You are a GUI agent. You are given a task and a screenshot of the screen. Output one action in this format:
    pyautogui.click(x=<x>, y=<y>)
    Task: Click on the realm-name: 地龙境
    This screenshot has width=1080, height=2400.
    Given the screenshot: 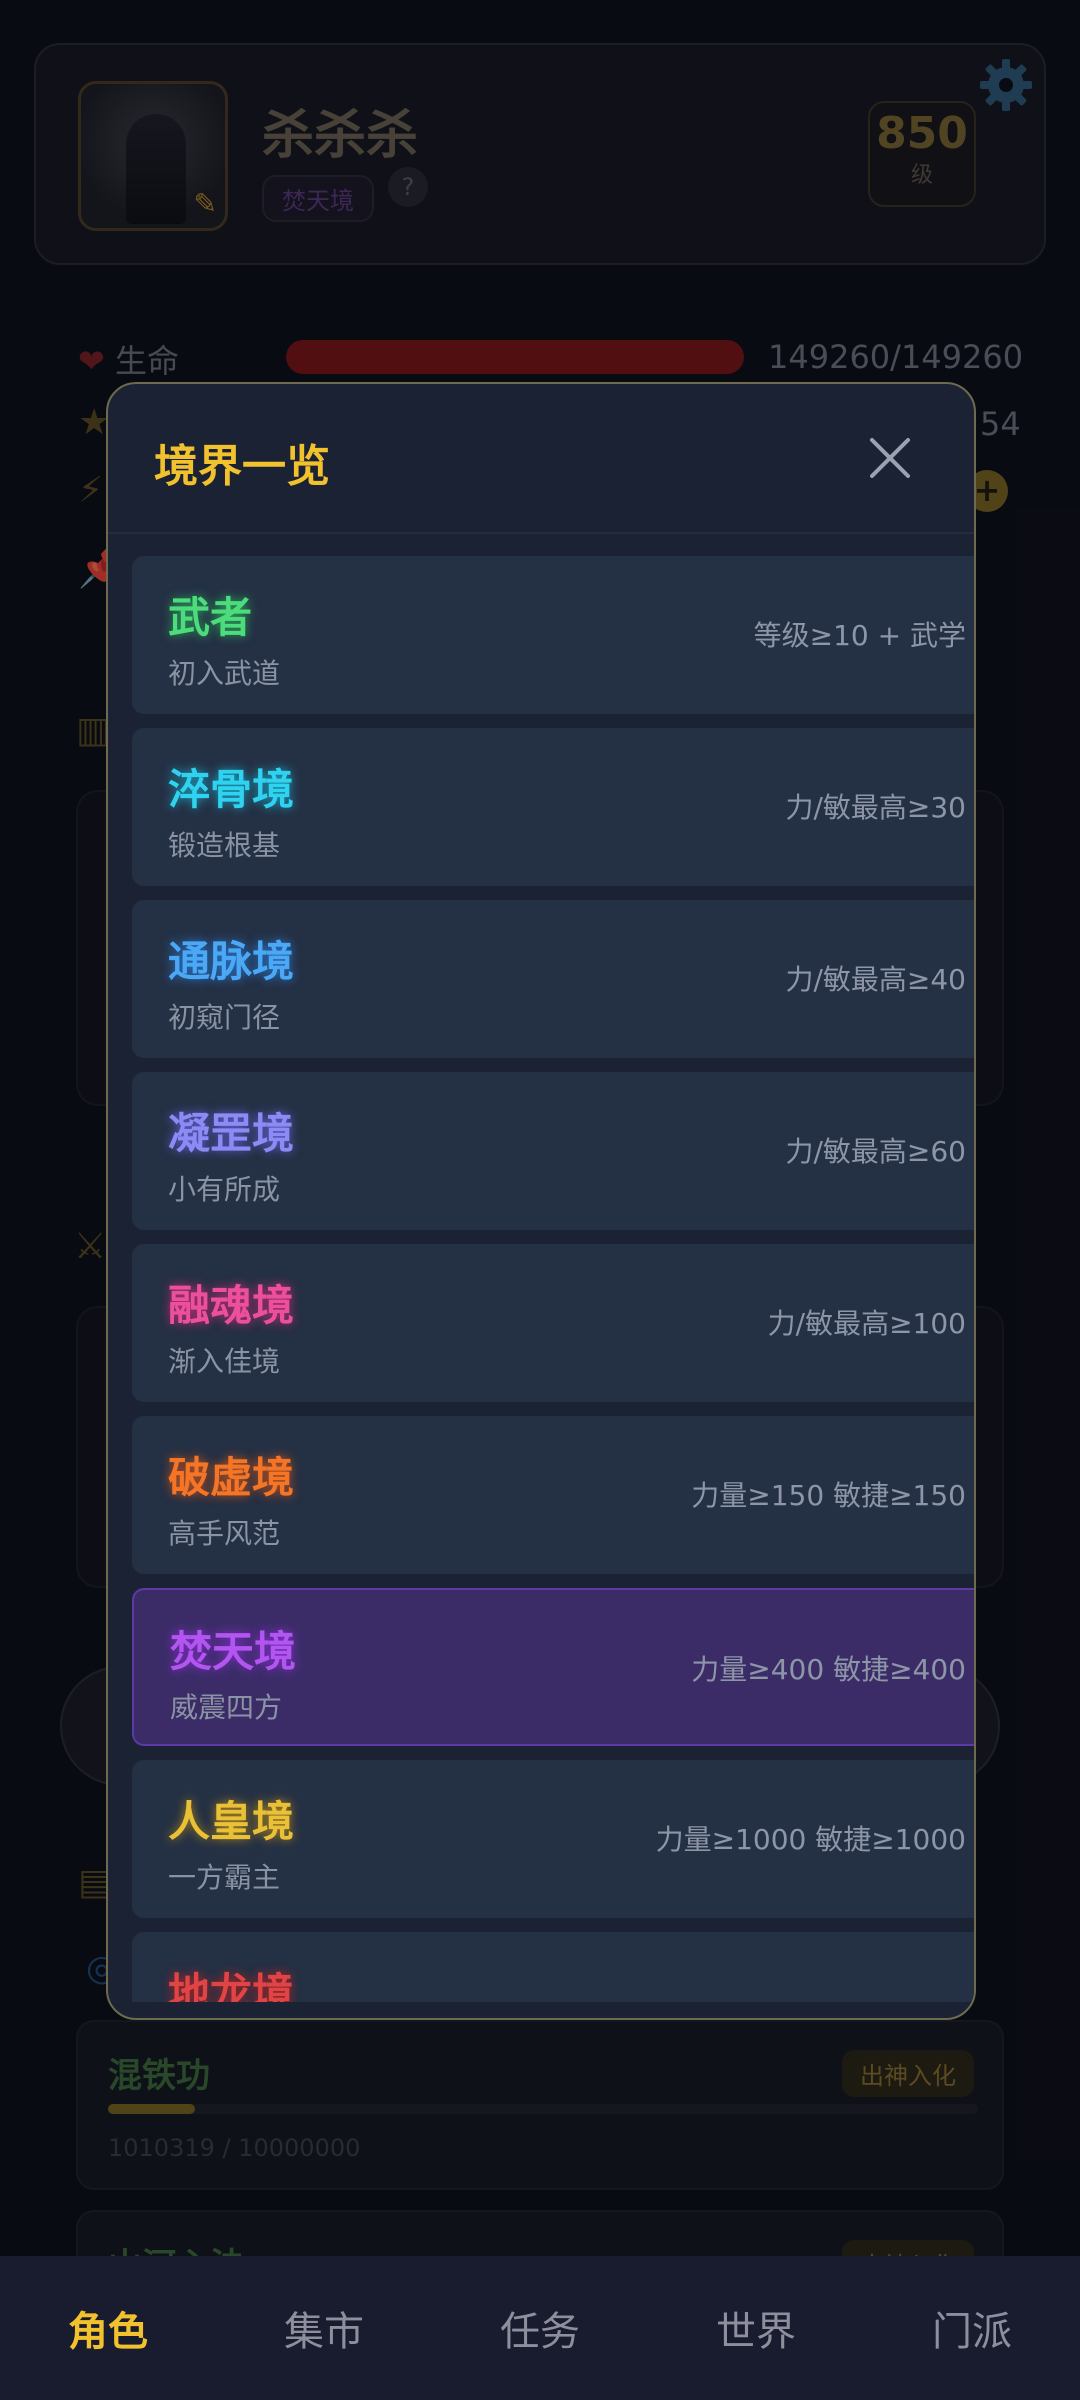 What is the action you would take?
    pyautogui.click(x=231, y=1985)
    